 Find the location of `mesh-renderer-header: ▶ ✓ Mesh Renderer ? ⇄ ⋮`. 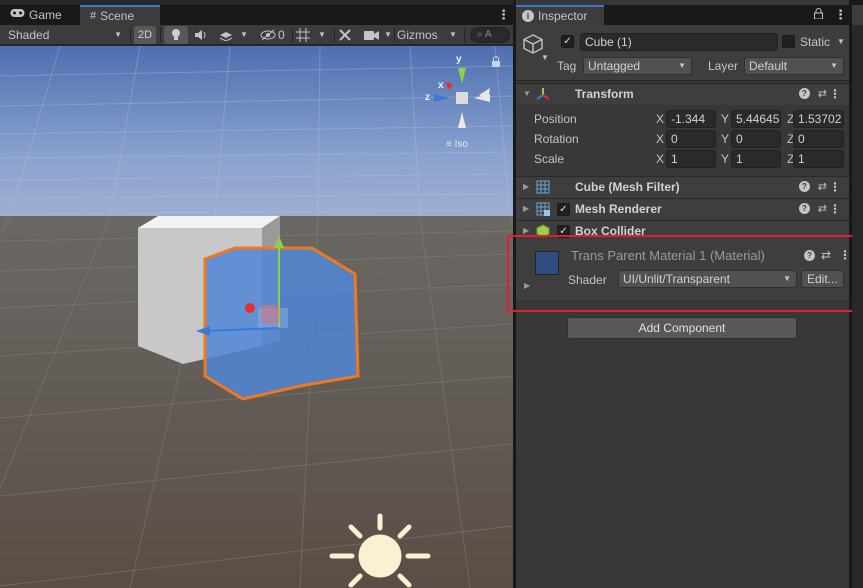

mesh-renderer-header: ▶ ✓ Mesh Renderer ? ⇄ ⋮ is located at coordinates (682, 209).